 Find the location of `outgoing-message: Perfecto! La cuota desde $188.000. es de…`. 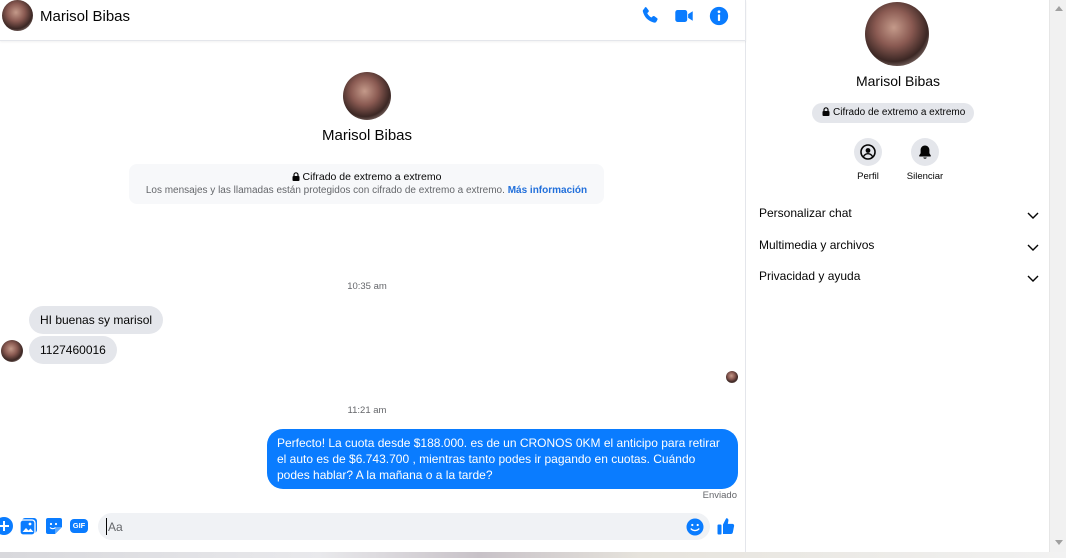

outgoing-message: Perfecto! La cuota desde $188.000. es de… is located at coordinates (502, 459).